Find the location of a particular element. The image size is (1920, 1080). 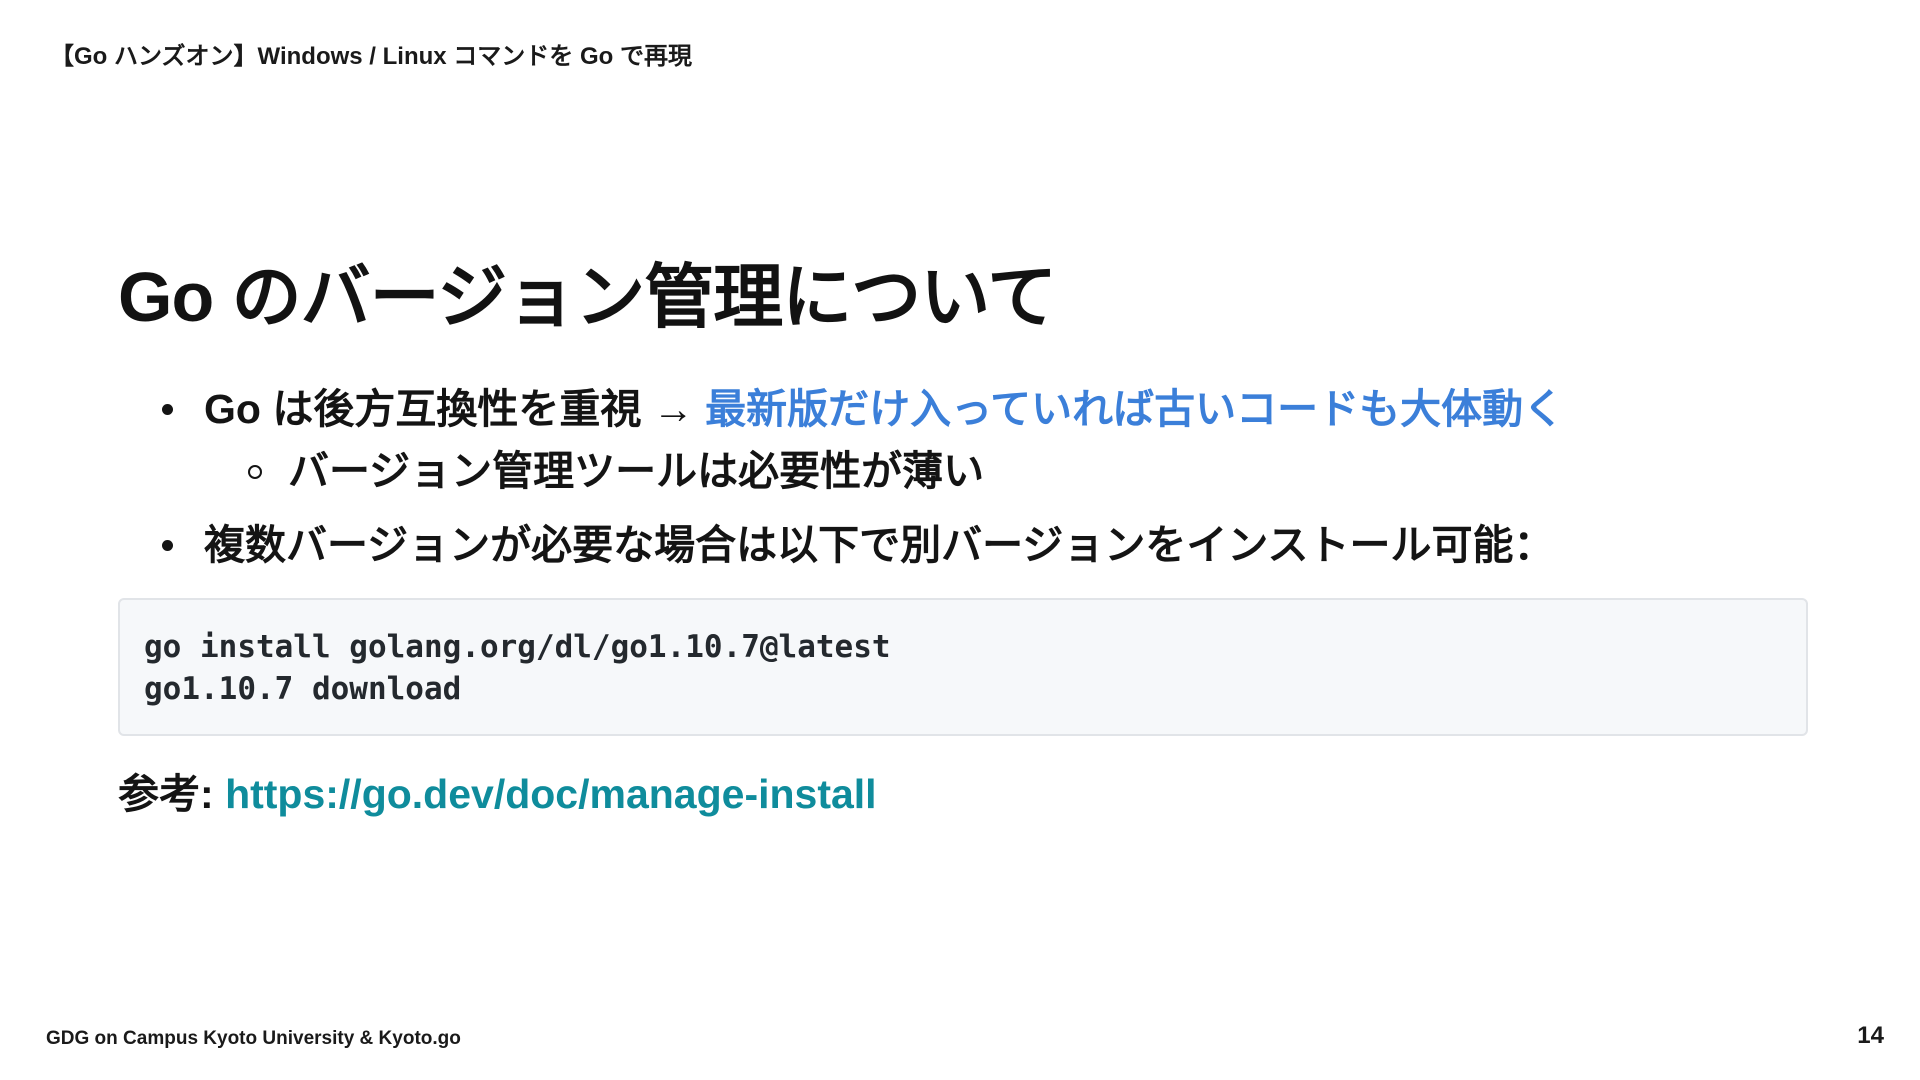

reference-link: https://go.dev/doc/manage-install is located at coordinates (551, 794).